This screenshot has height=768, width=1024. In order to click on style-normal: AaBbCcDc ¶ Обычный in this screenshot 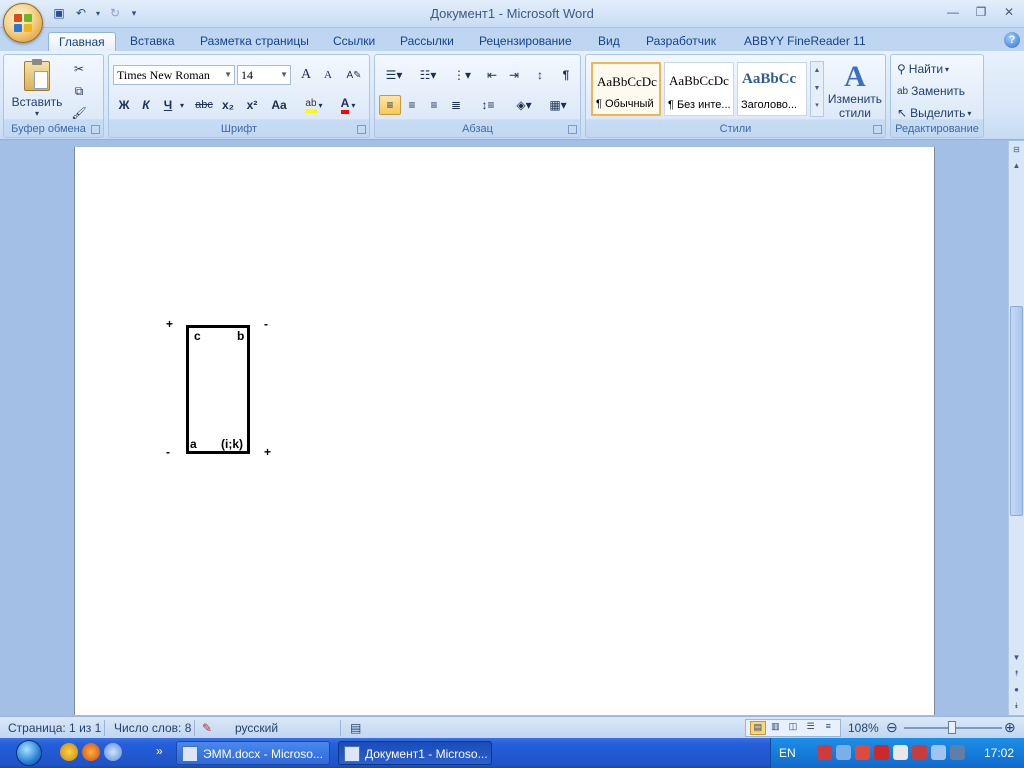, I will do `click(626, 89)`.